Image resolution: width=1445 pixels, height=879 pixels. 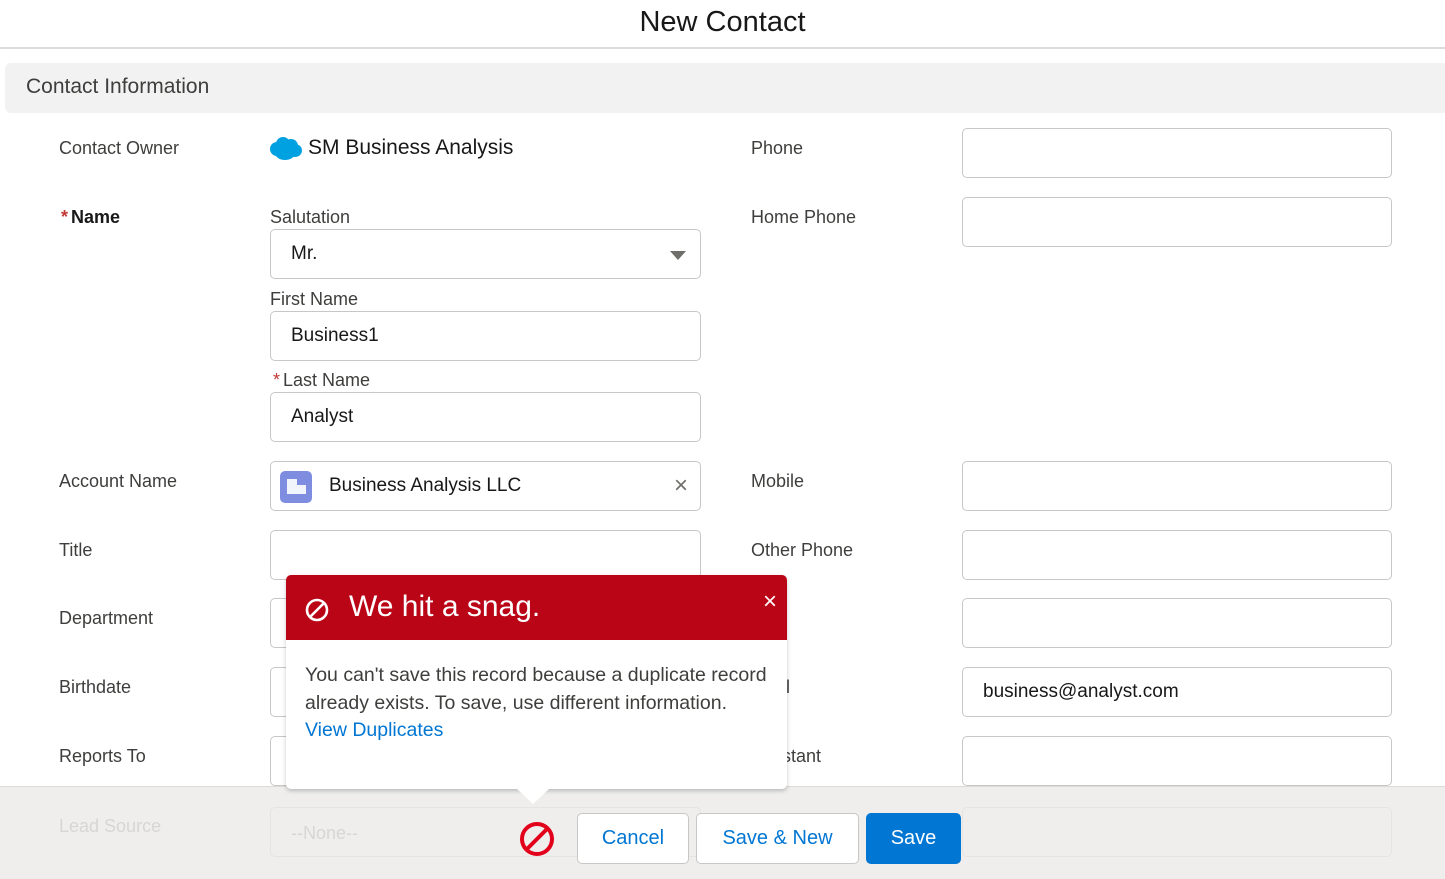 I want to click on assistant-label: stant, so click(x=802, y=756).